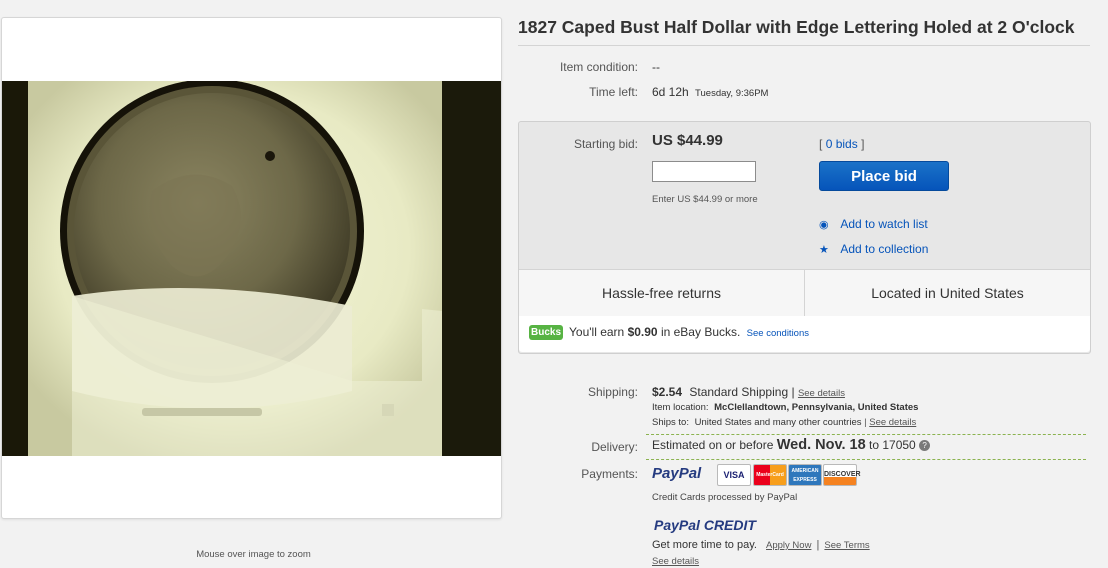 This screenshot has height=568, width=1108. Describe the element at coordinates (656, 67) in the screenshot. I see `condition-value: --` at that location.